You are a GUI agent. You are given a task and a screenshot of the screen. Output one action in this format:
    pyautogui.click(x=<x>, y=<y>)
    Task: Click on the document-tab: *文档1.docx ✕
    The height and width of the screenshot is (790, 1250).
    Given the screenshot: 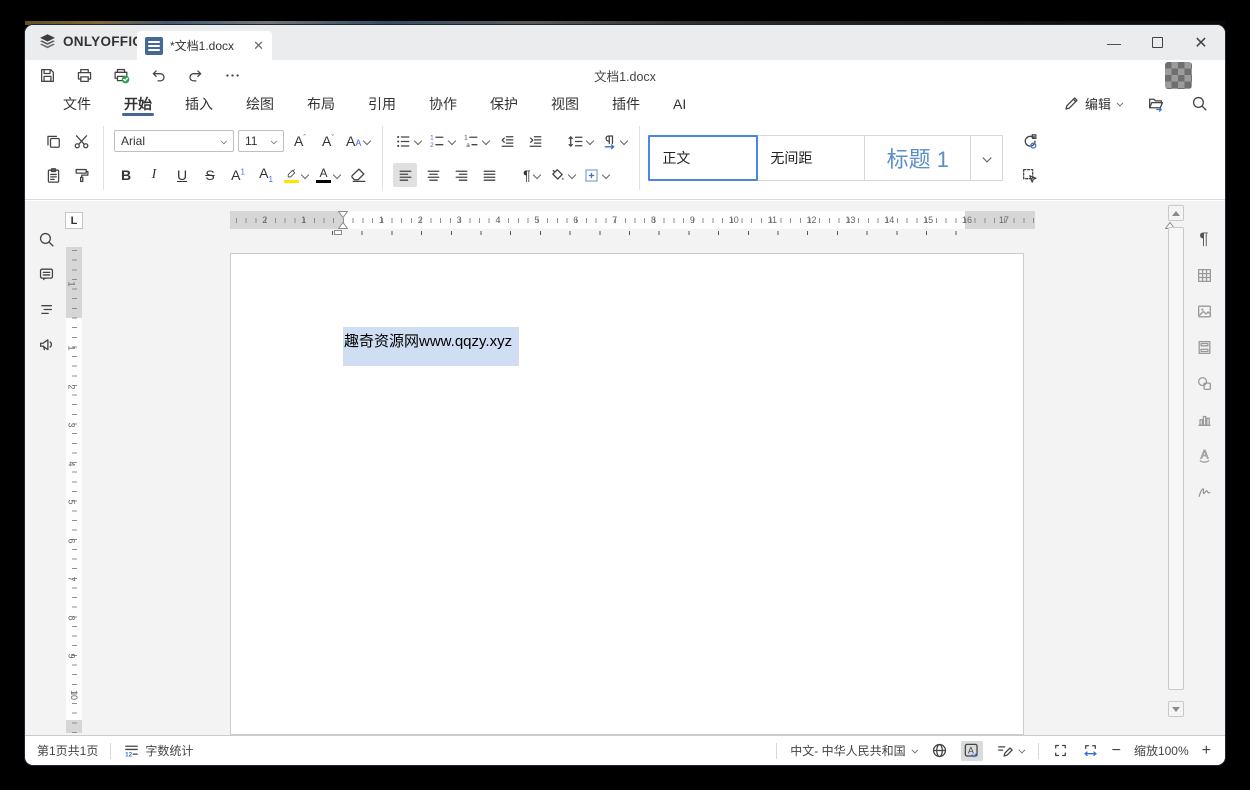 What is the action you would take?
    pyautogui.click(x=204, y=45)
    